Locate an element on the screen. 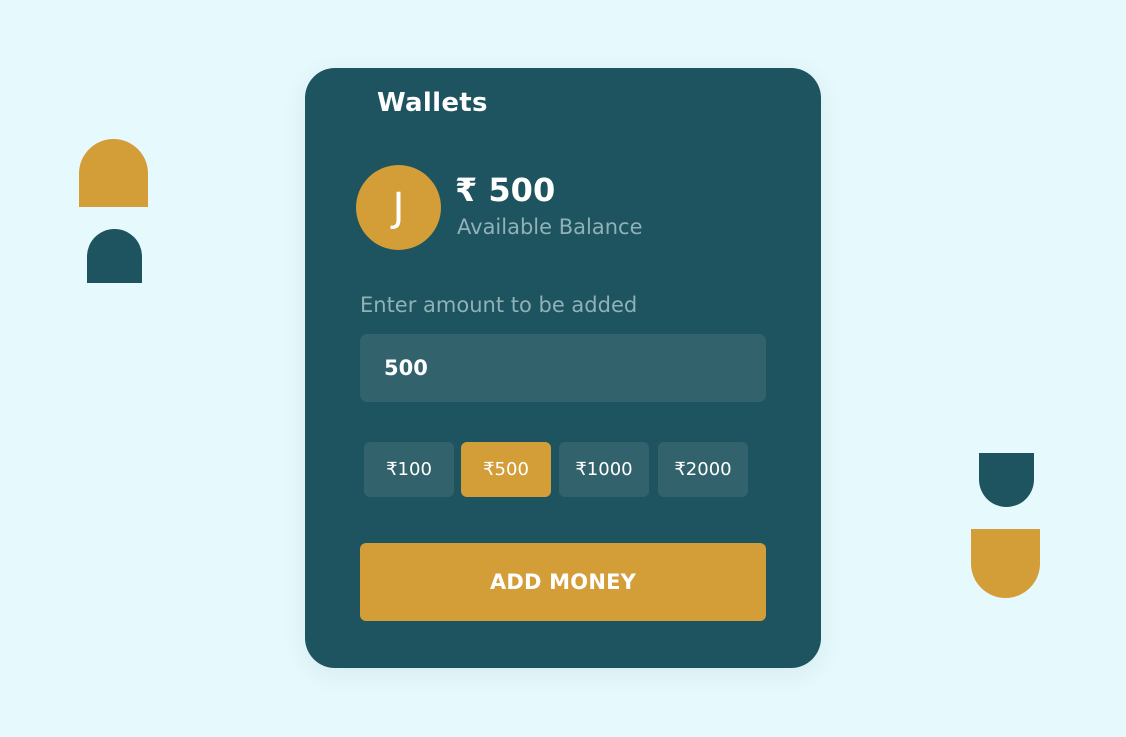 The image size is (1126, 737). balance-amount: ₹ 500 is located at coordinates (505, 190).